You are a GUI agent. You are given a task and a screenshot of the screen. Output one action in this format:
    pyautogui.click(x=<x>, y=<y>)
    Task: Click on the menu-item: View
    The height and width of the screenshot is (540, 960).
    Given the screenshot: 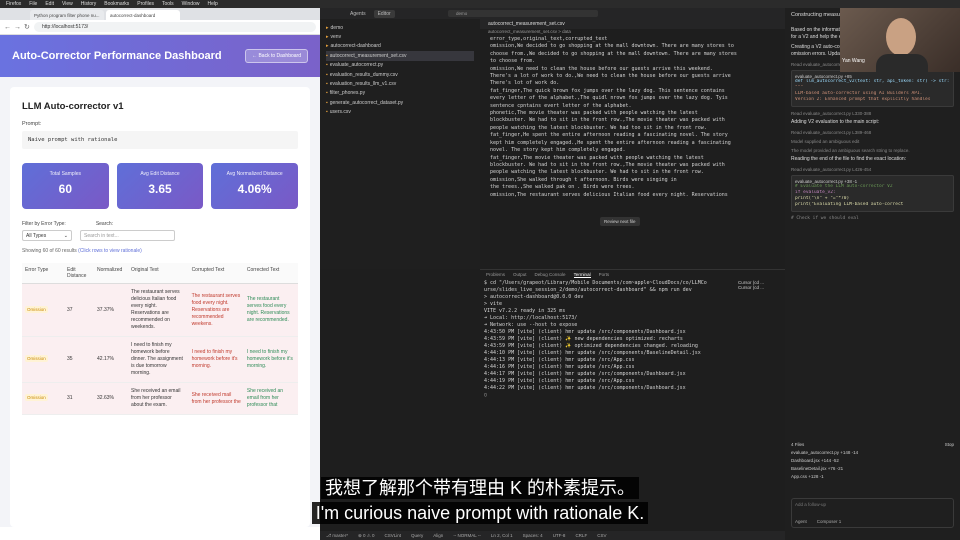 What is the action you would take?
    pyautogui.click(x=67, y=4)
    